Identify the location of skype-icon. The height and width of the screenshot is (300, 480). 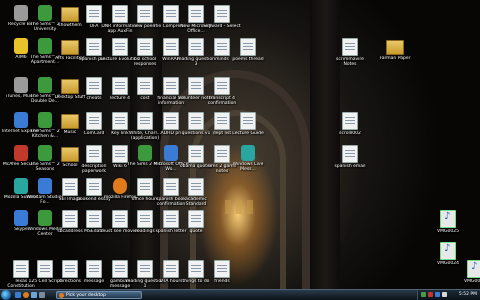
(437, 294).